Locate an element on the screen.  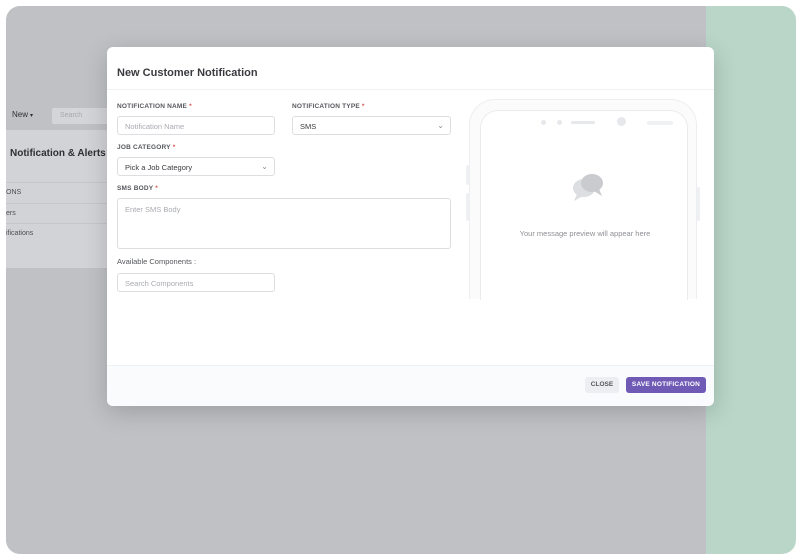
phone-side-button is located at coordinates (698, 204).